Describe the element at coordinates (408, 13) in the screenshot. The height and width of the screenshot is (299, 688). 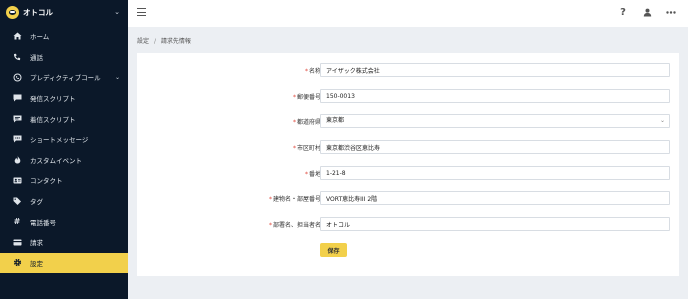
I see `top-bar: ?` at that location.